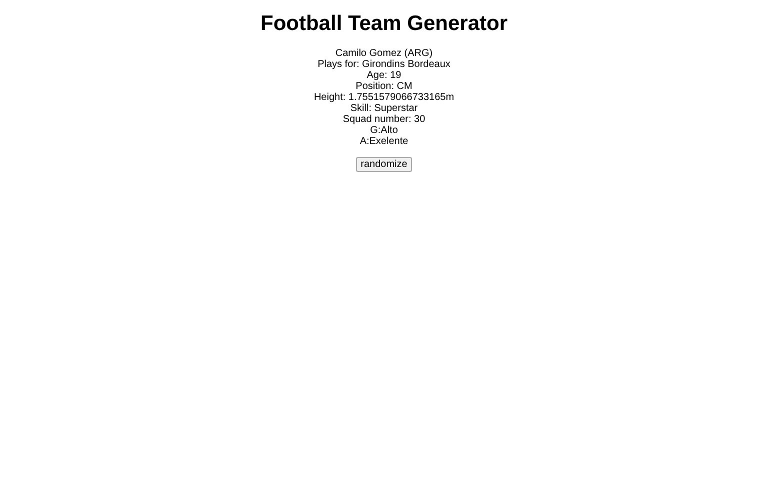  What do you see at coordinates (384, 64) in the screenshot?
I see `player-info-line: Plays for: Girondins Bordeaux` at bounding box center [384, 64].